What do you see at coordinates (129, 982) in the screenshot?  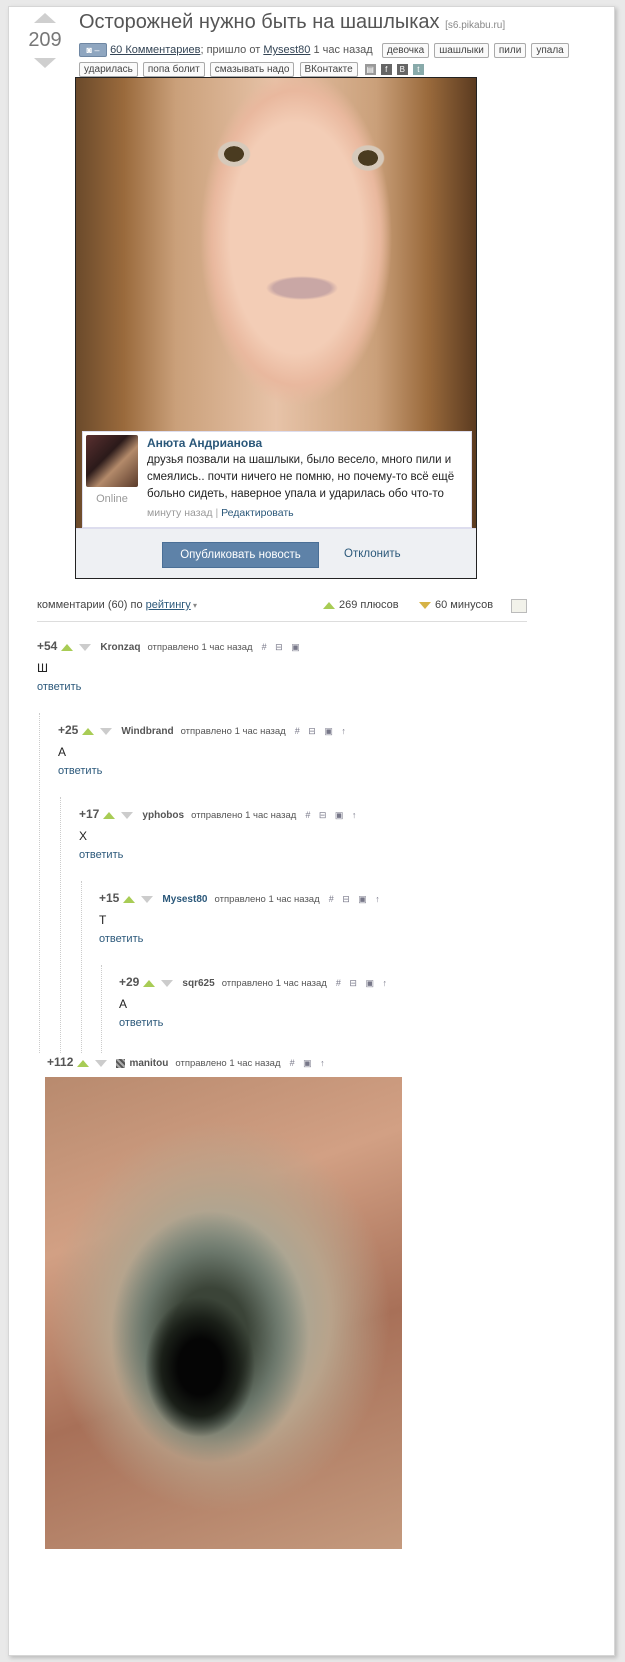 I see `comment-score: +29` at bounding box center [129, 982].